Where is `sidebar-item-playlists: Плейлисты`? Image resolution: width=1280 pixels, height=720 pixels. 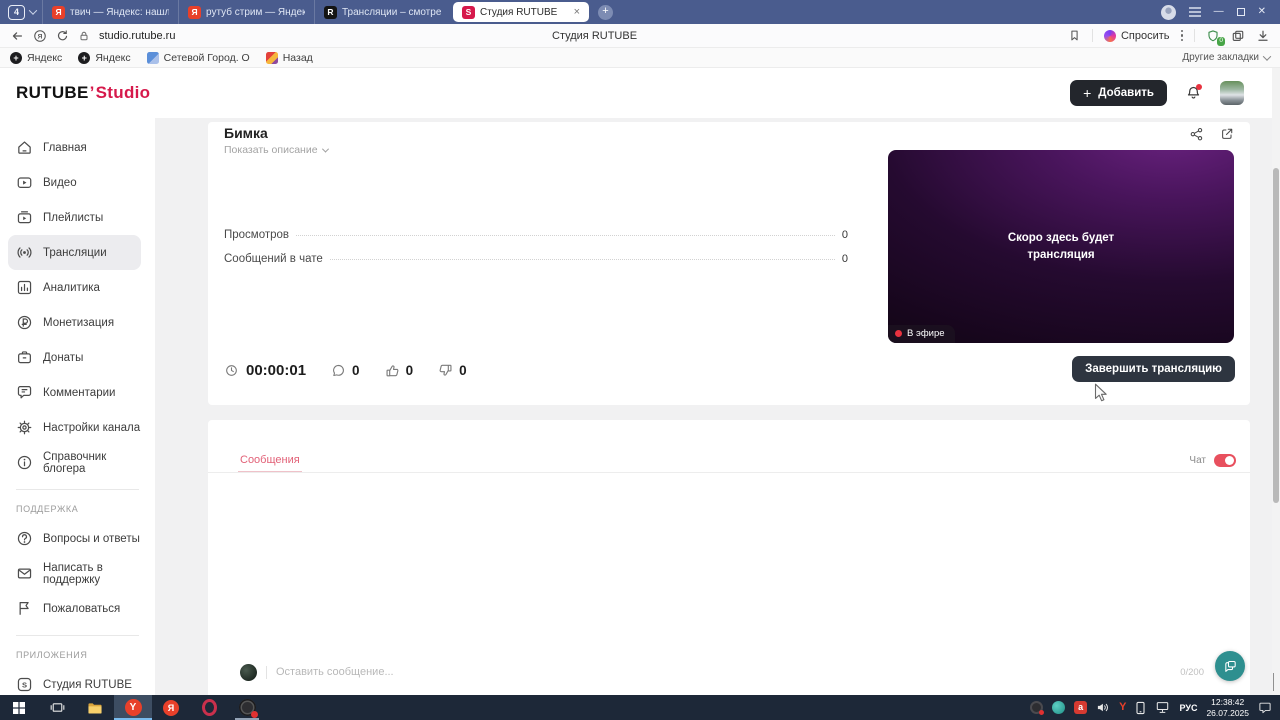 sidebar-item-playlists: Плейлисты is located at coordinates (77, 217).